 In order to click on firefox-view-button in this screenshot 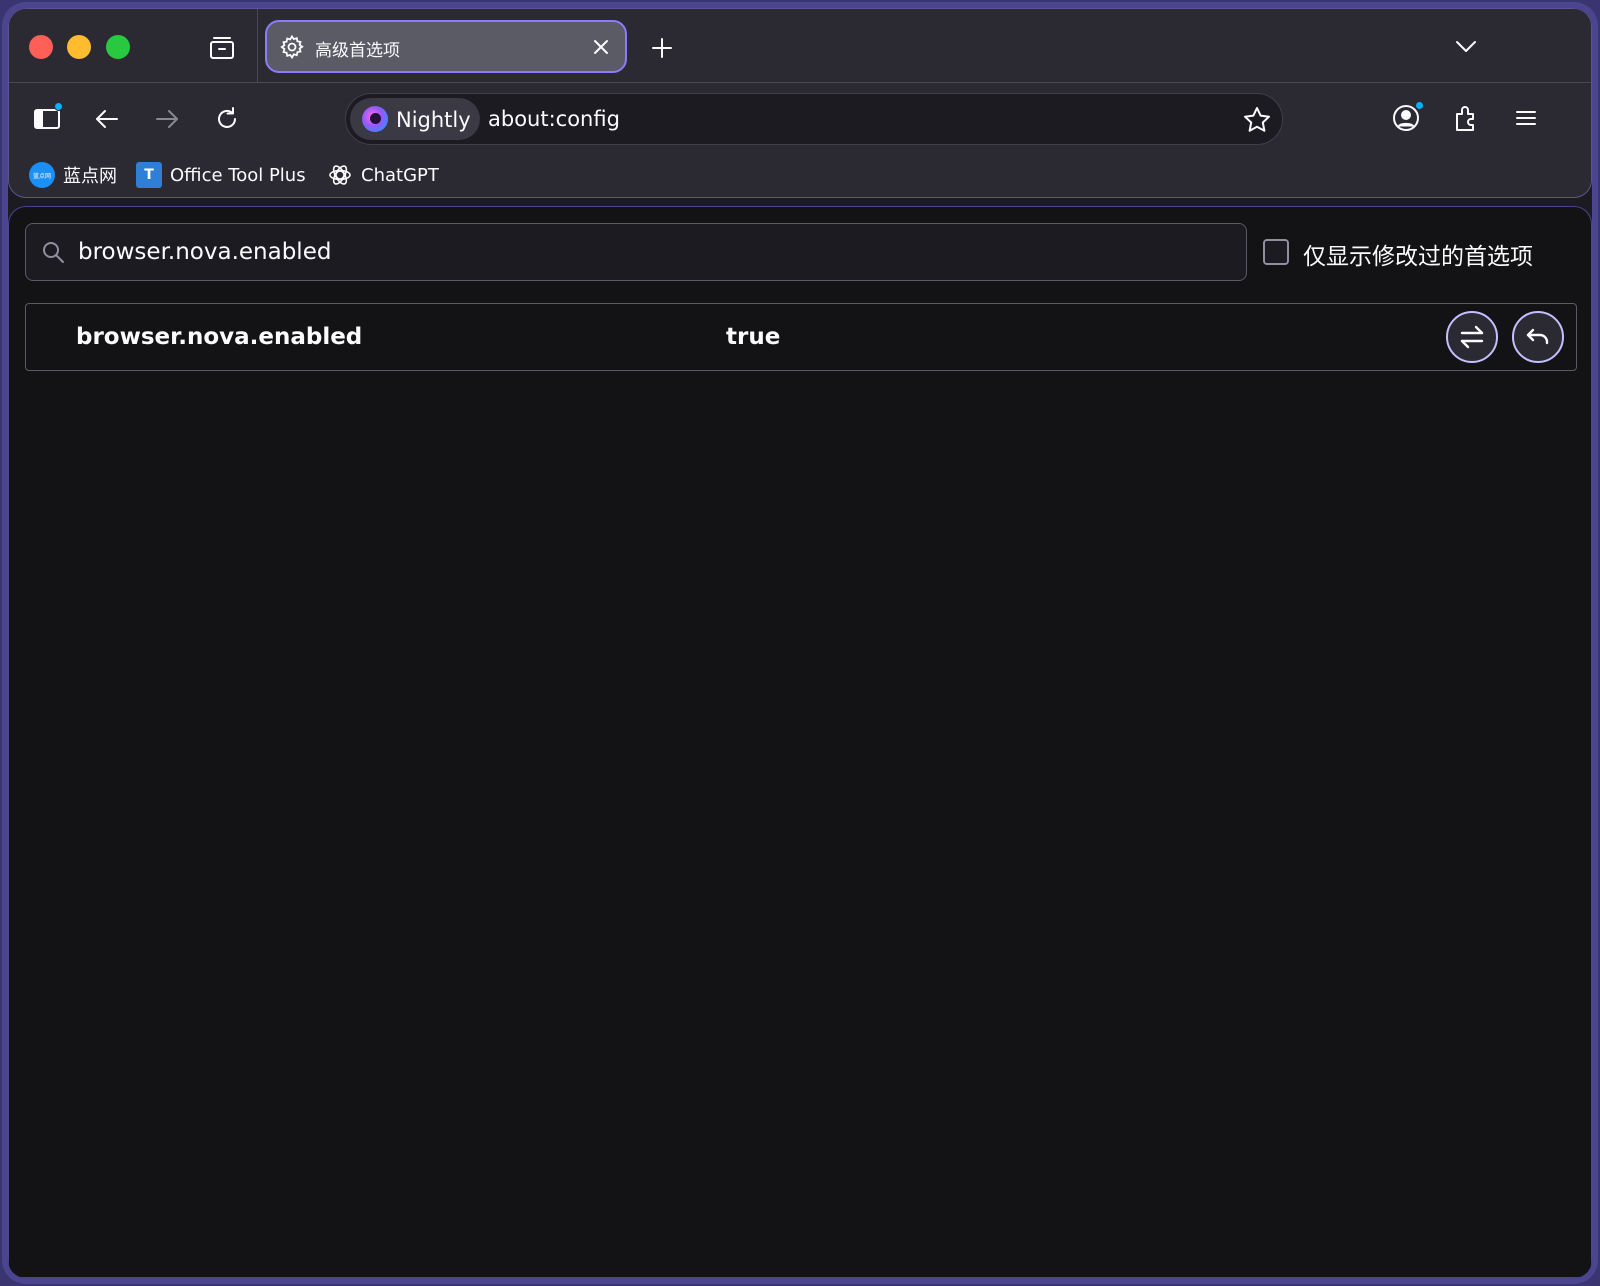, I will do `click(222, 48)`.